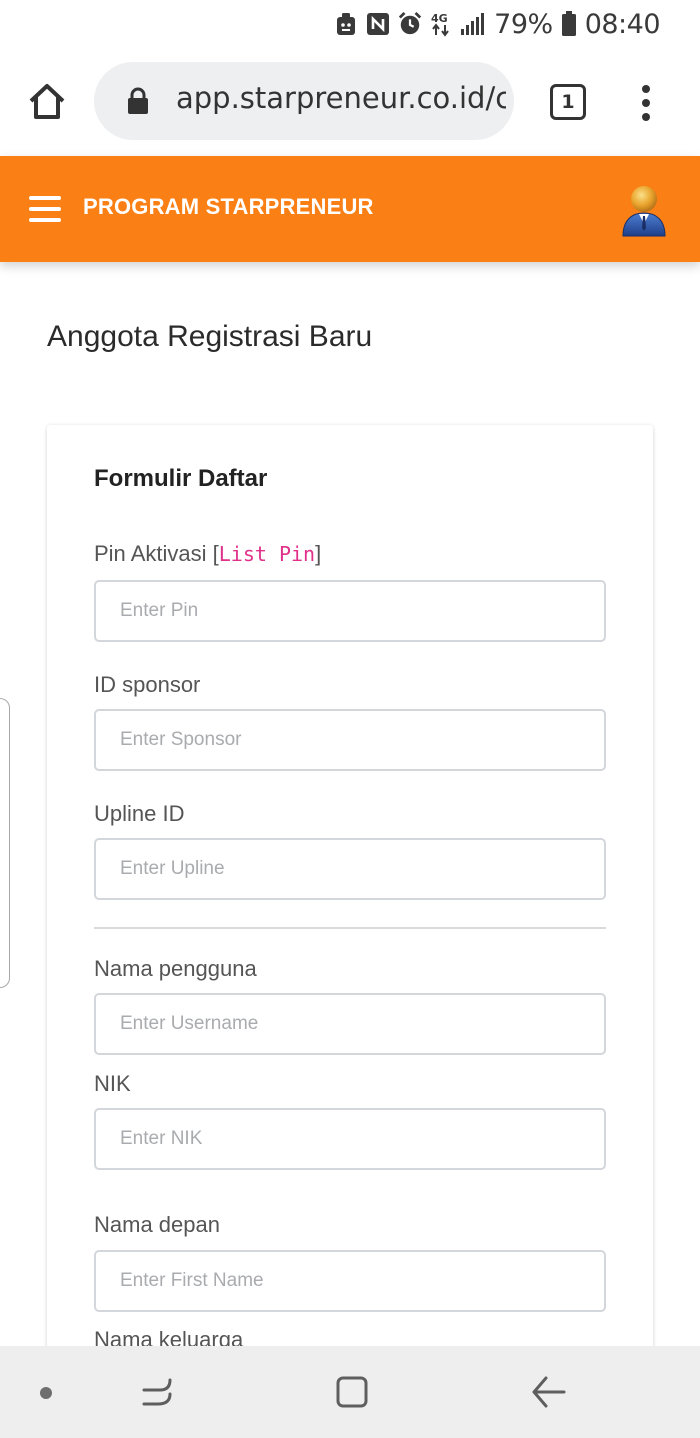  What do you see at coordinates (5, 843) in the screenshot?
I see `edge-panel-handle` at bounding box center [5, 843].